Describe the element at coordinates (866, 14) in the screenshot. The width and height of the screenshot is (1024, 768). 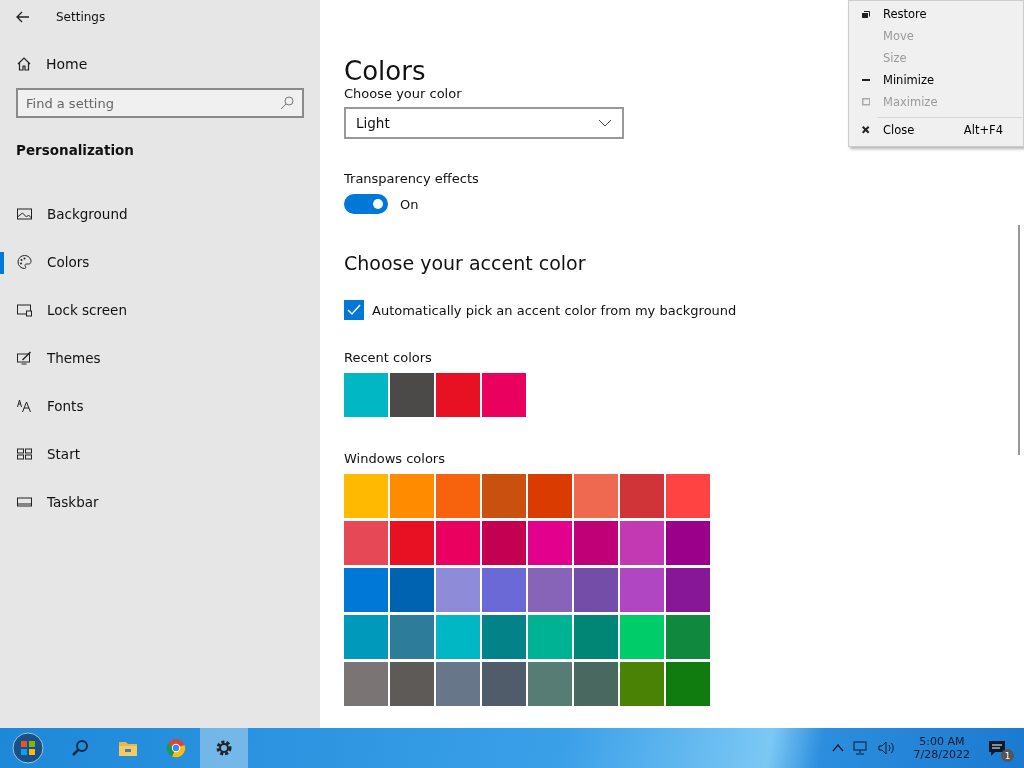
I see `restore-icon` at that location.